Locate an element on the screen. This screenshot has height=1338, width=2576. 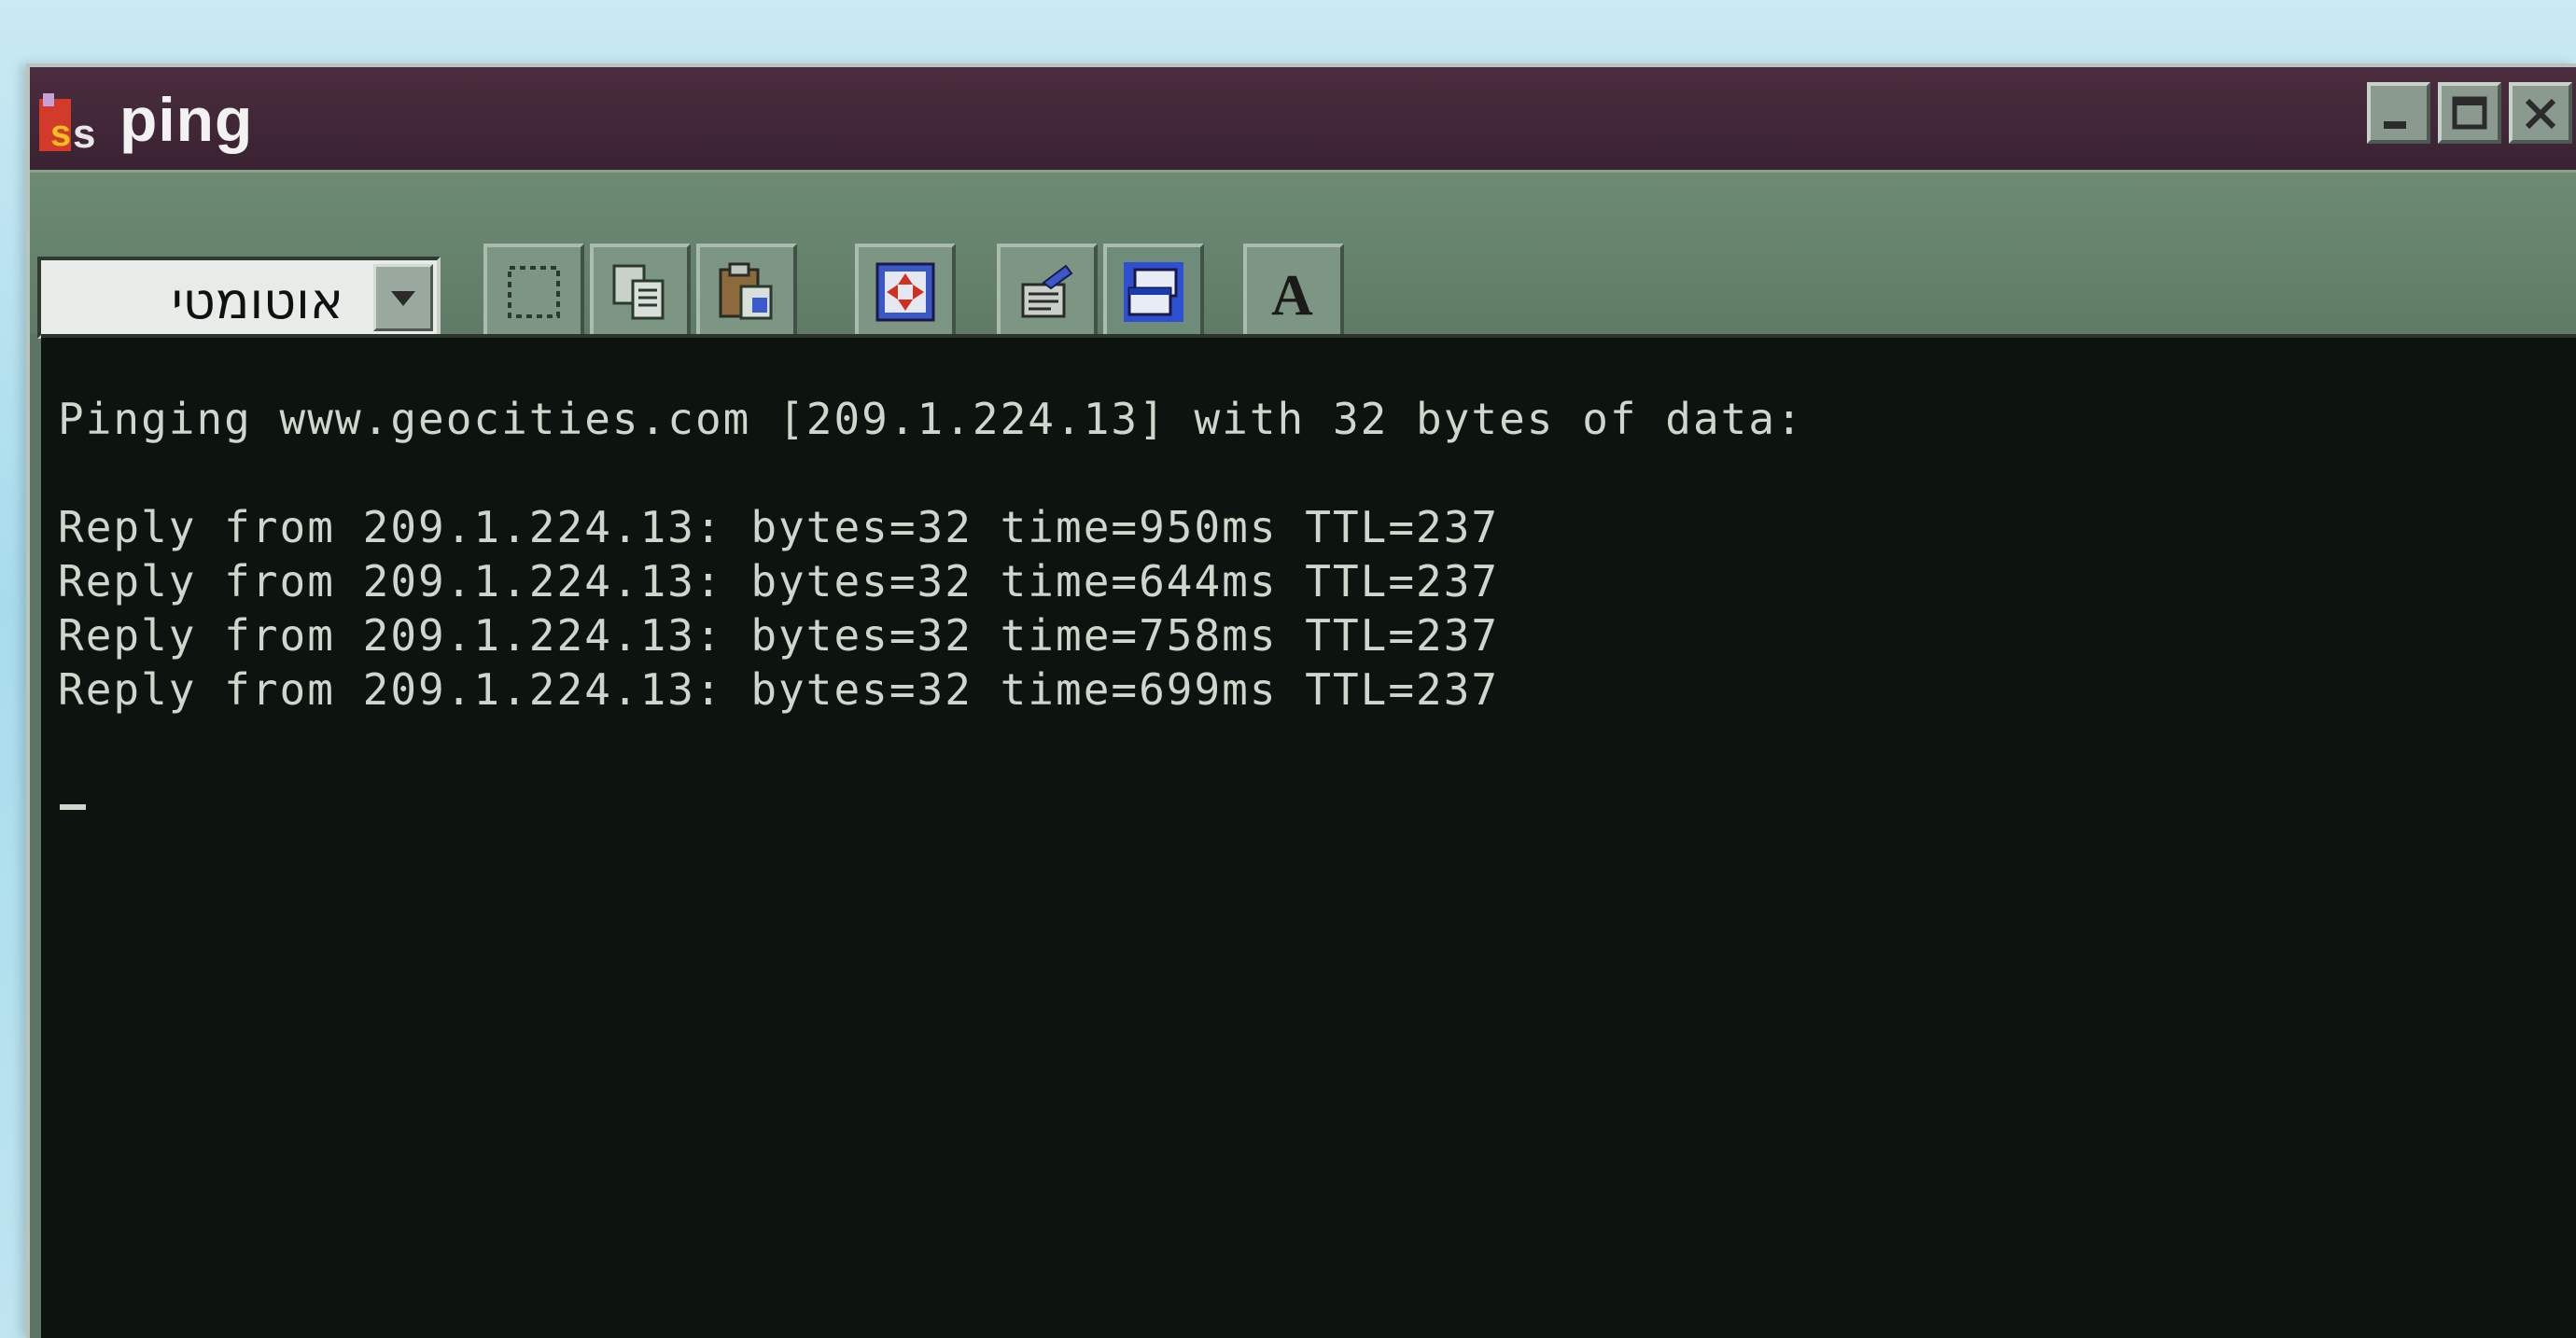
properties-icon is located at coordinates (1047, 291).